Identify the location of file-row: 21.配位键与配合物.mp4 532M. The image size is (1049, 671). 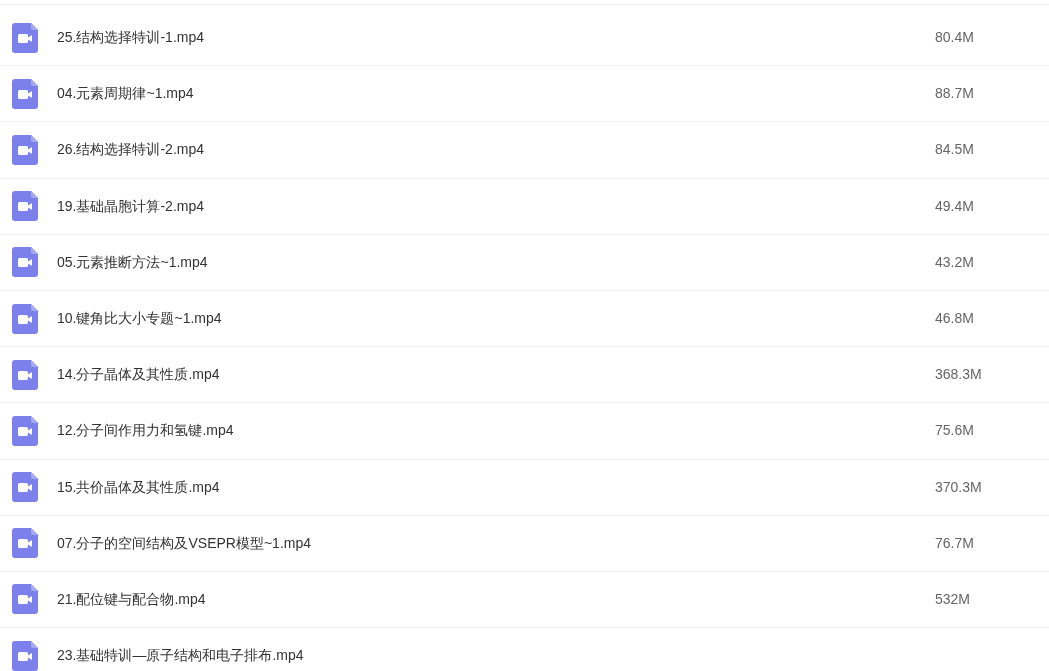
(524, 600).